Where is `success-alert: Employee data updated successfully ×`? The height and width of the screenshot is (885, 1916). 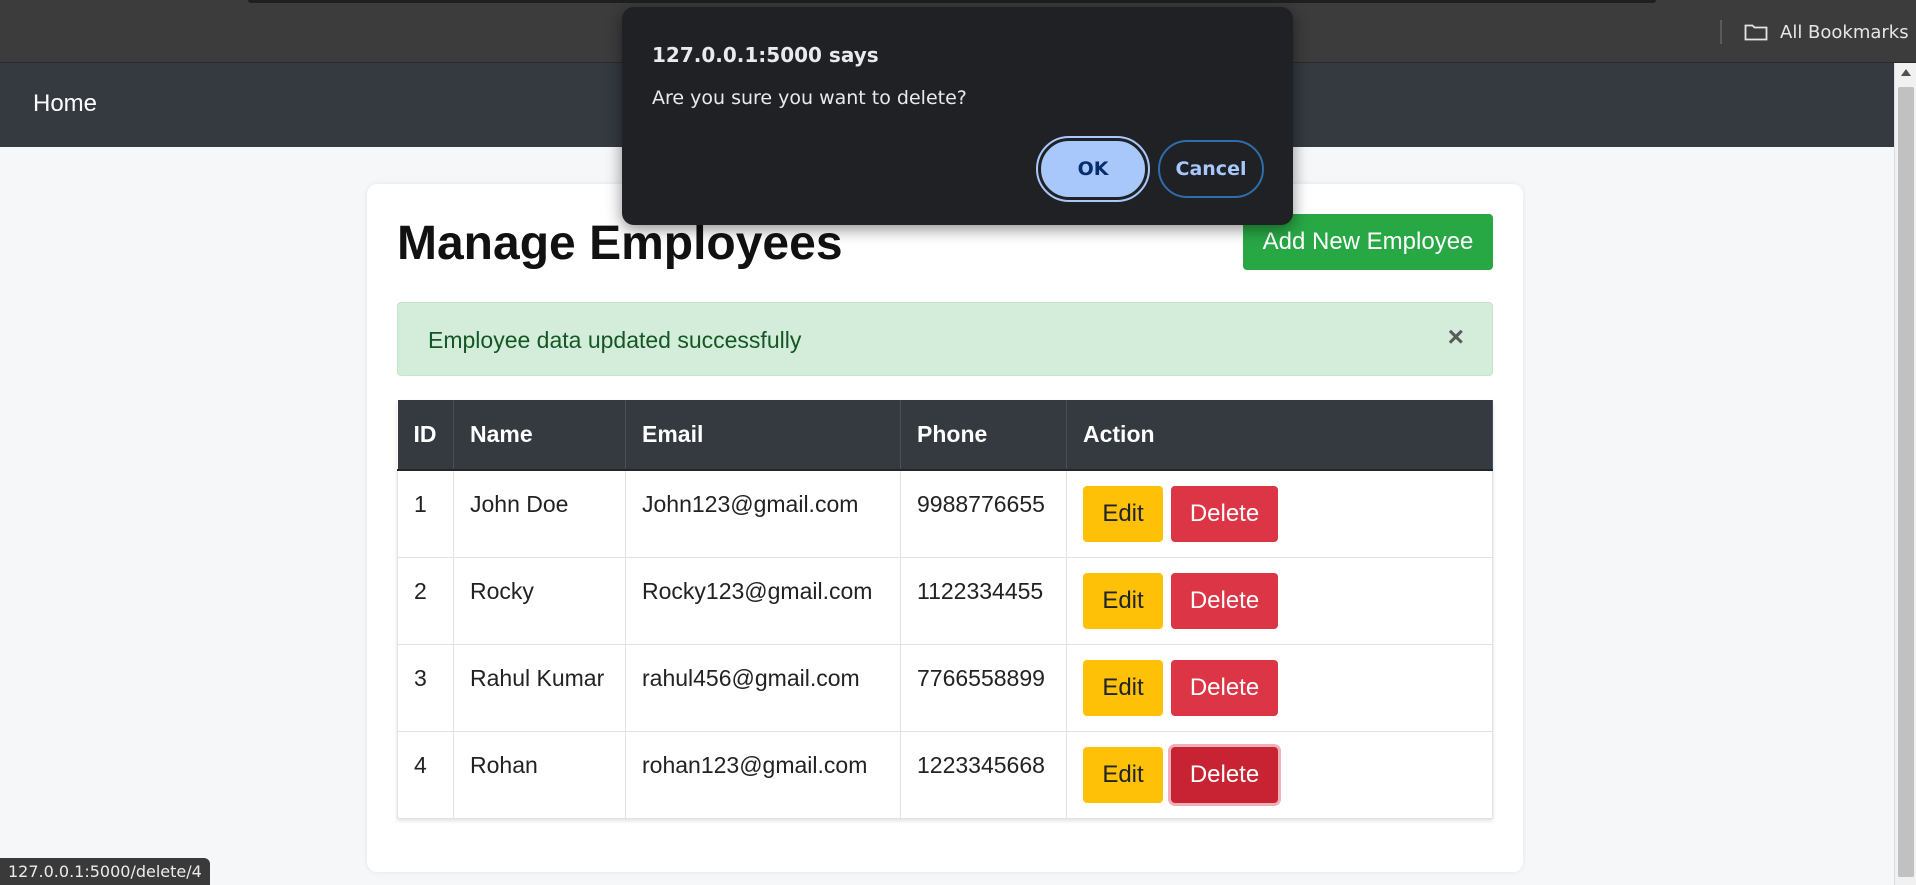
success-alert: Employee data updated successfully × is located at coordinates (945, 339).